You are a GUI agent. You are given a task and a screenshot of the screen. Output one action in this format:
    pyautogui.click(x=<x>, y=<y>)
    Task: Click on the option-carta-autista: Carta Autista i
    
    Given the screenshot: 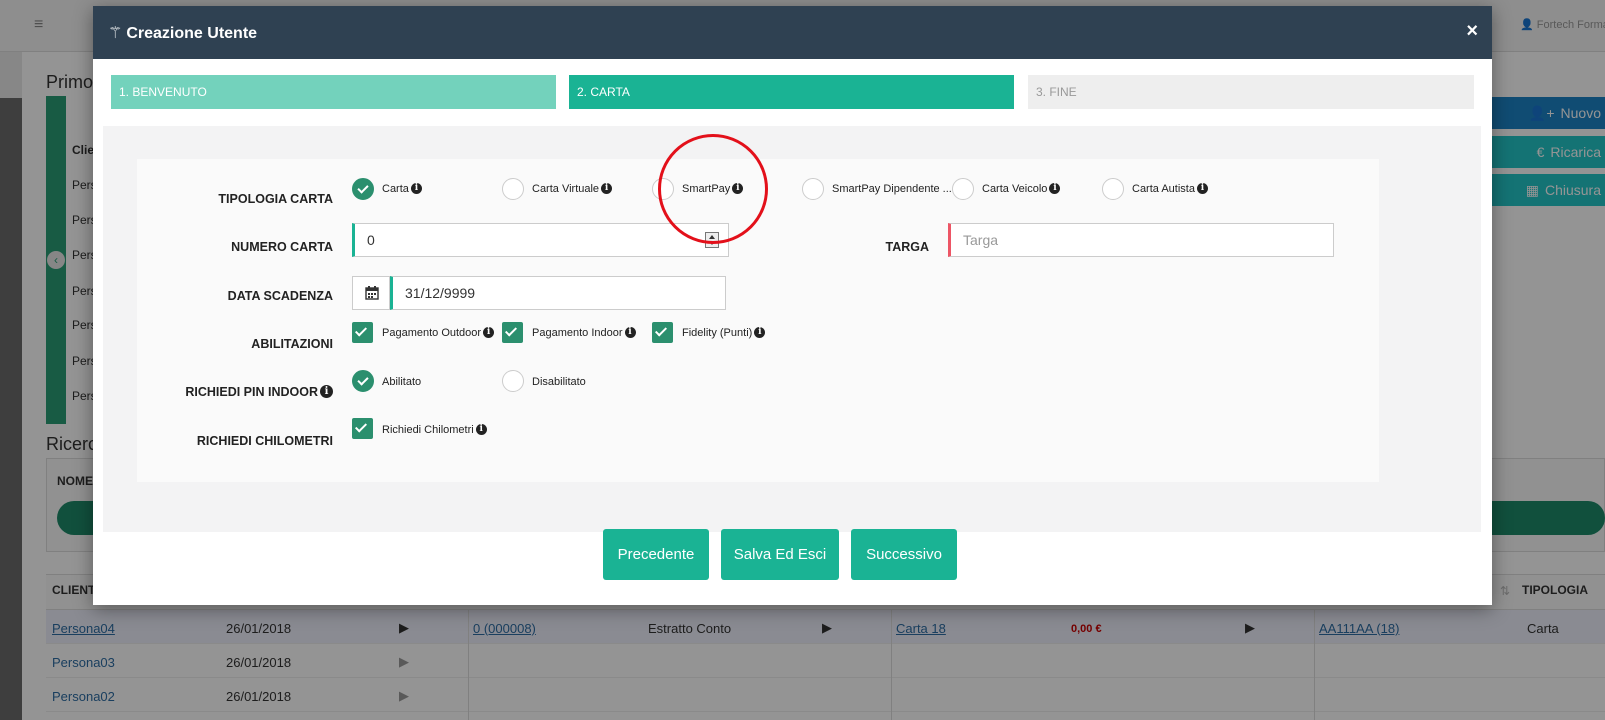 What is the action you would take?
    pyautogui.click(x=1170, y=188)
    